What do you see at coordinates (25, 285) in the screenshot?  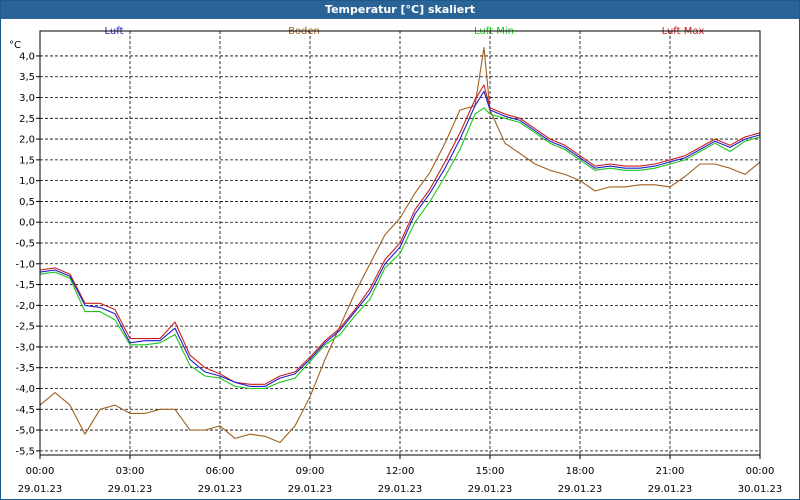 I see `y-tick-label: -1,5` at bounding box center [25, 285].